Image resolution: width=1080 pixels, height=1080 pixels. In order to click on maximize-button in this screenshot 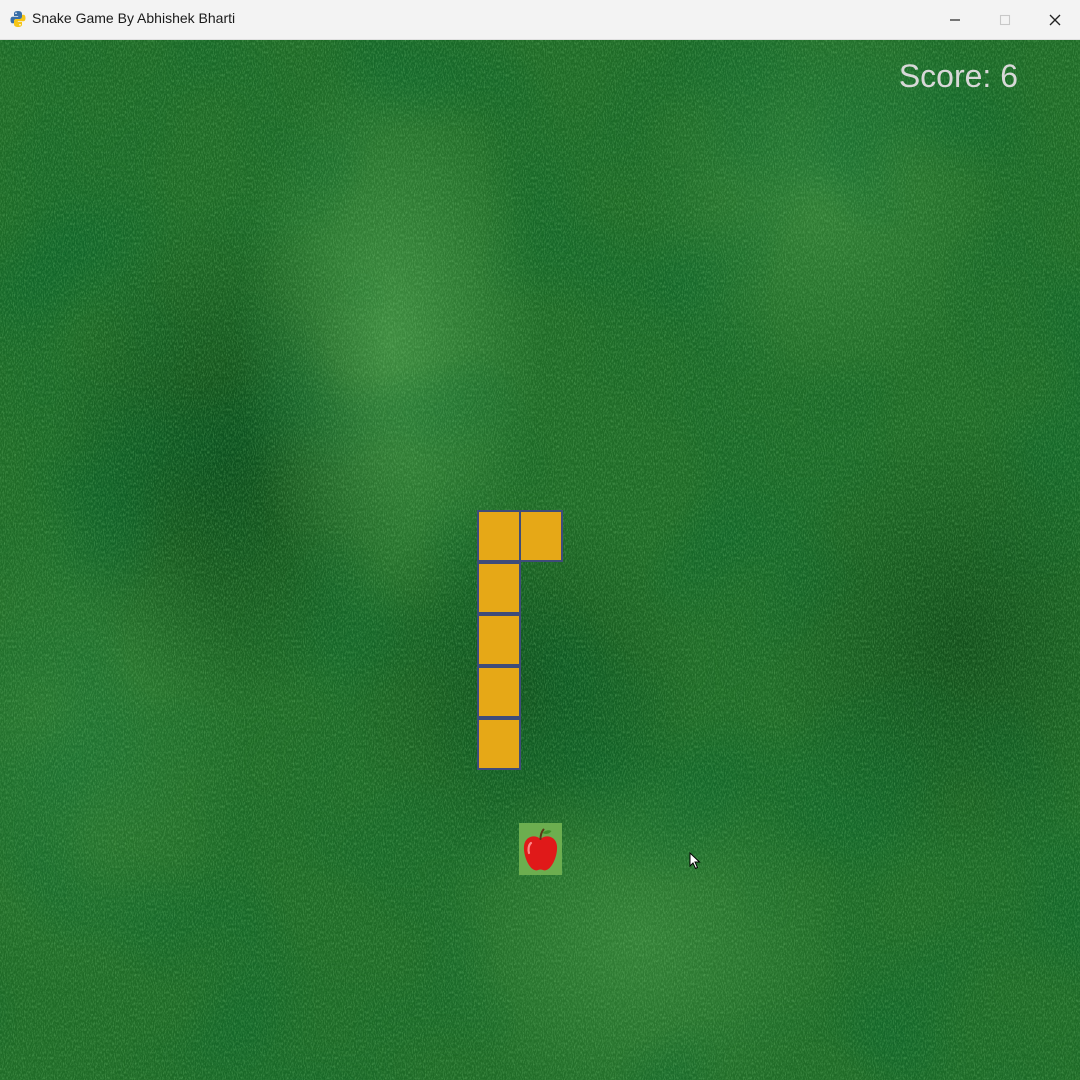, I will do `click(1005, 20)`.